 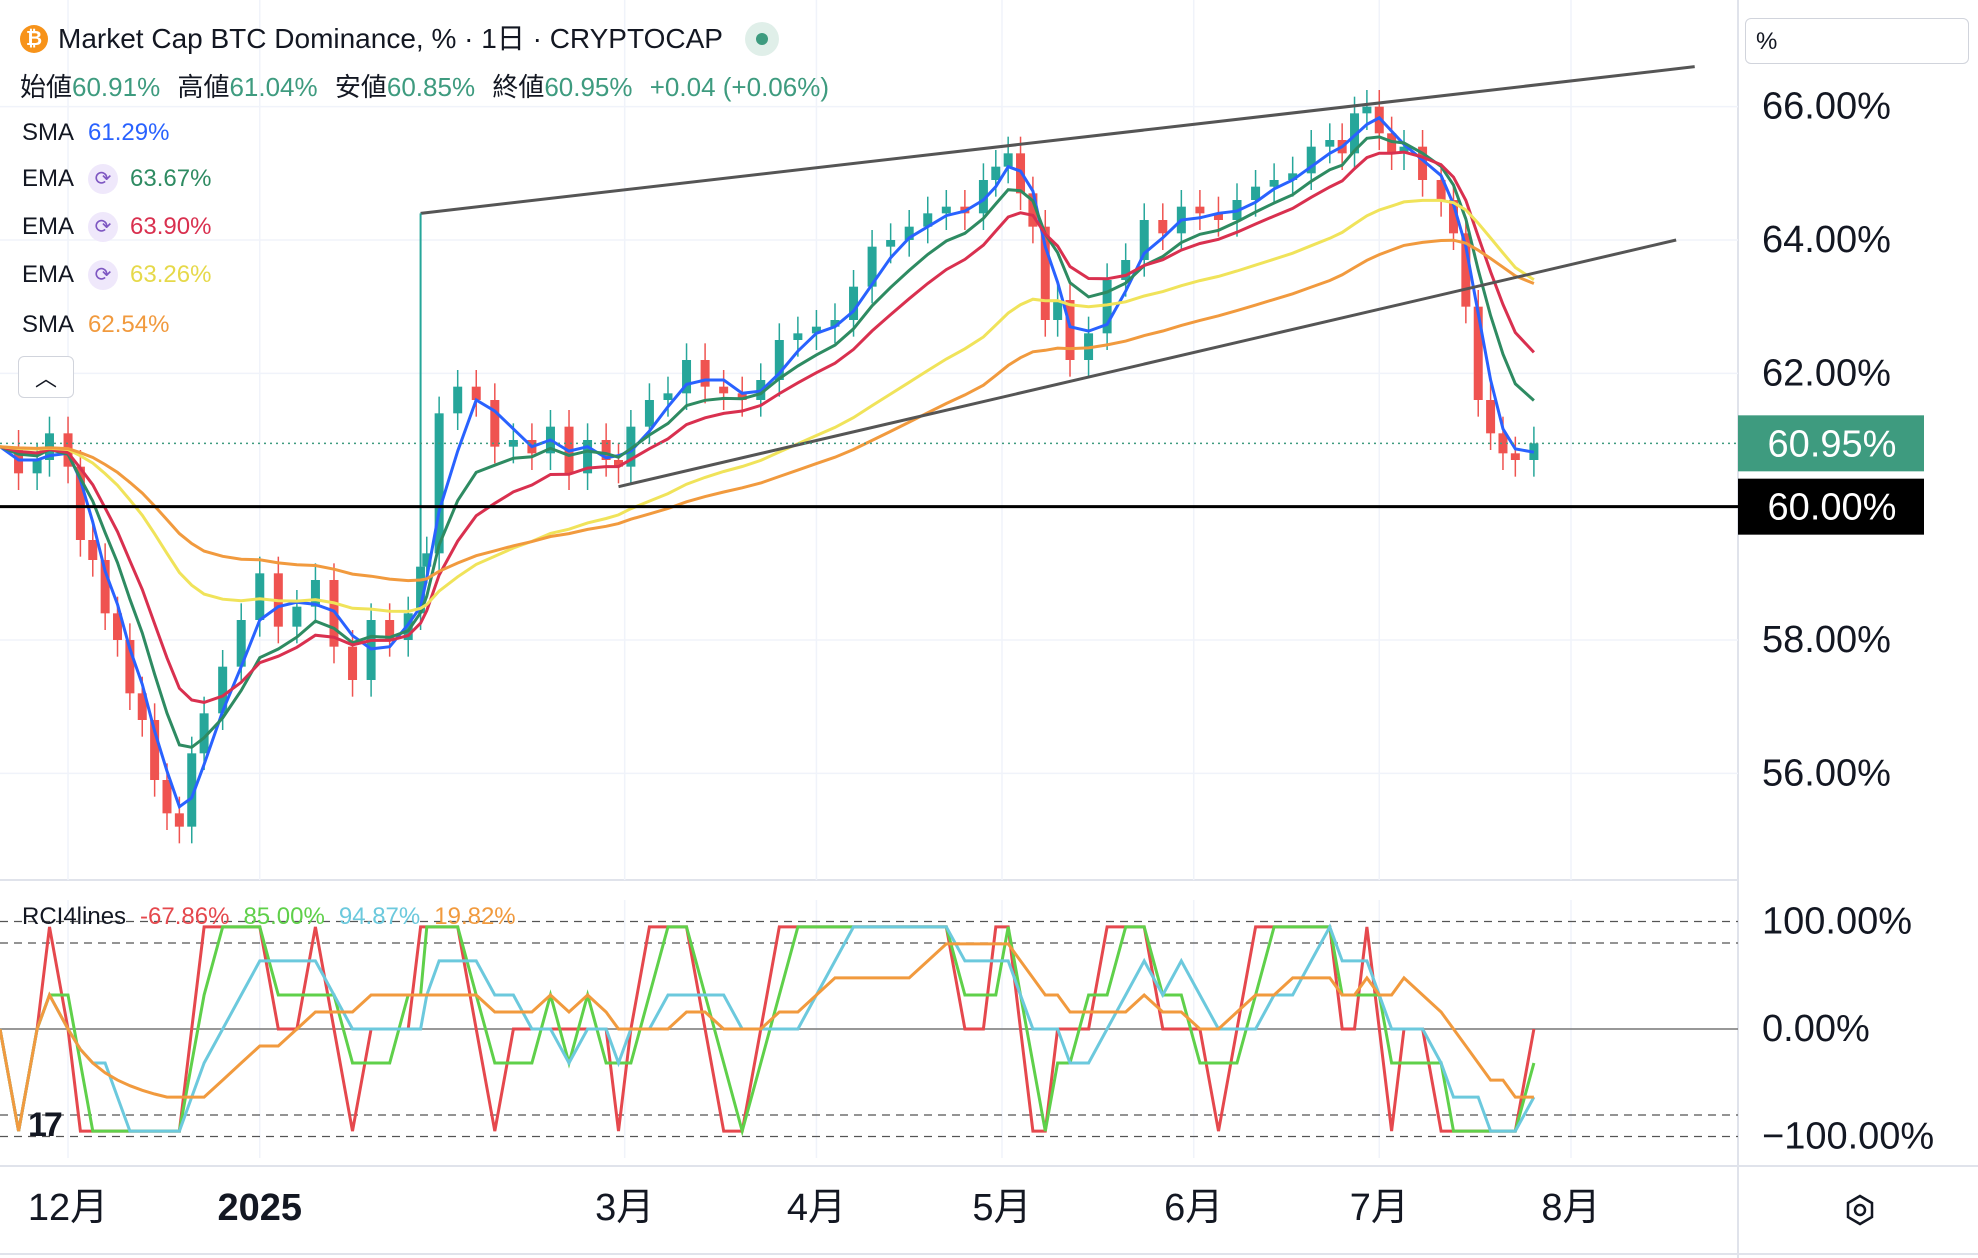 What do you see at coordinates (1193, 1208) in the screenshot?
I see `x-tick-label: 6月` at bounding box center [1193, 1208].